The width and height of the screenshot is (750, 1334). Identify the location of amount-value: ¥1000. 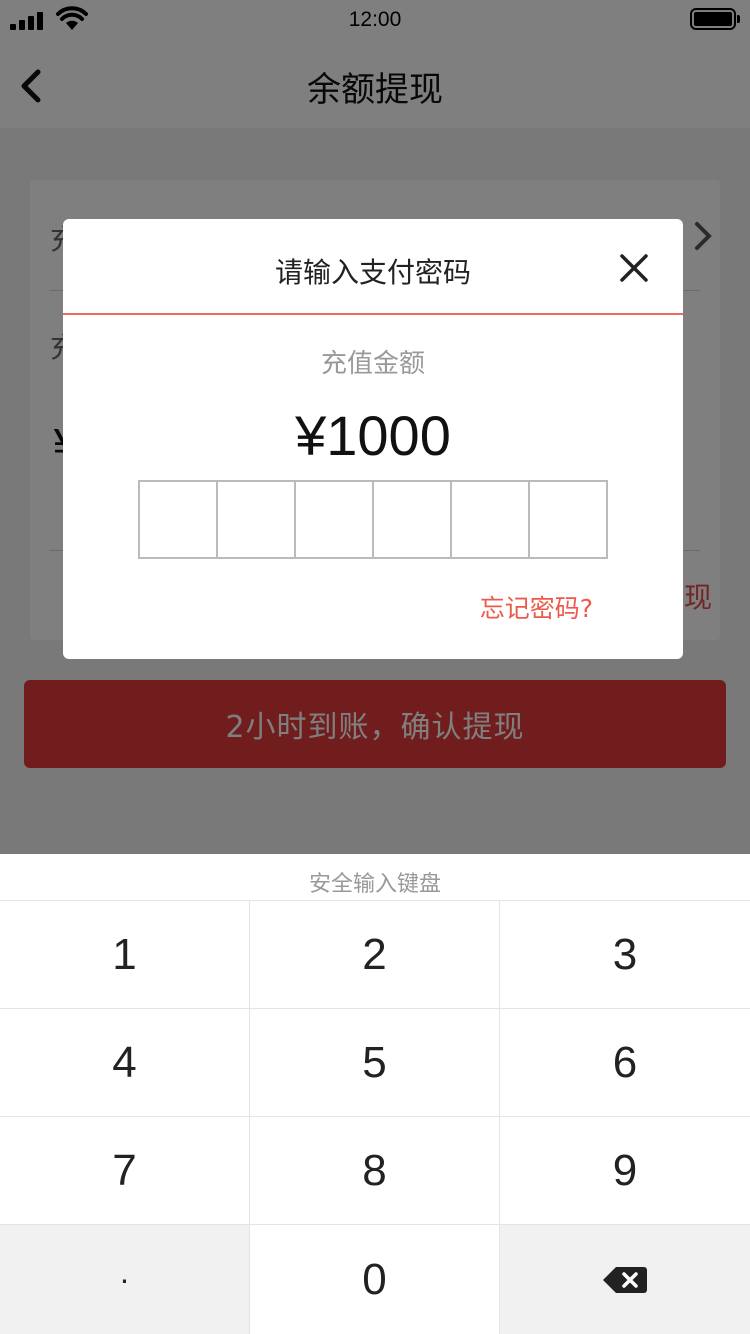
(373, 435).